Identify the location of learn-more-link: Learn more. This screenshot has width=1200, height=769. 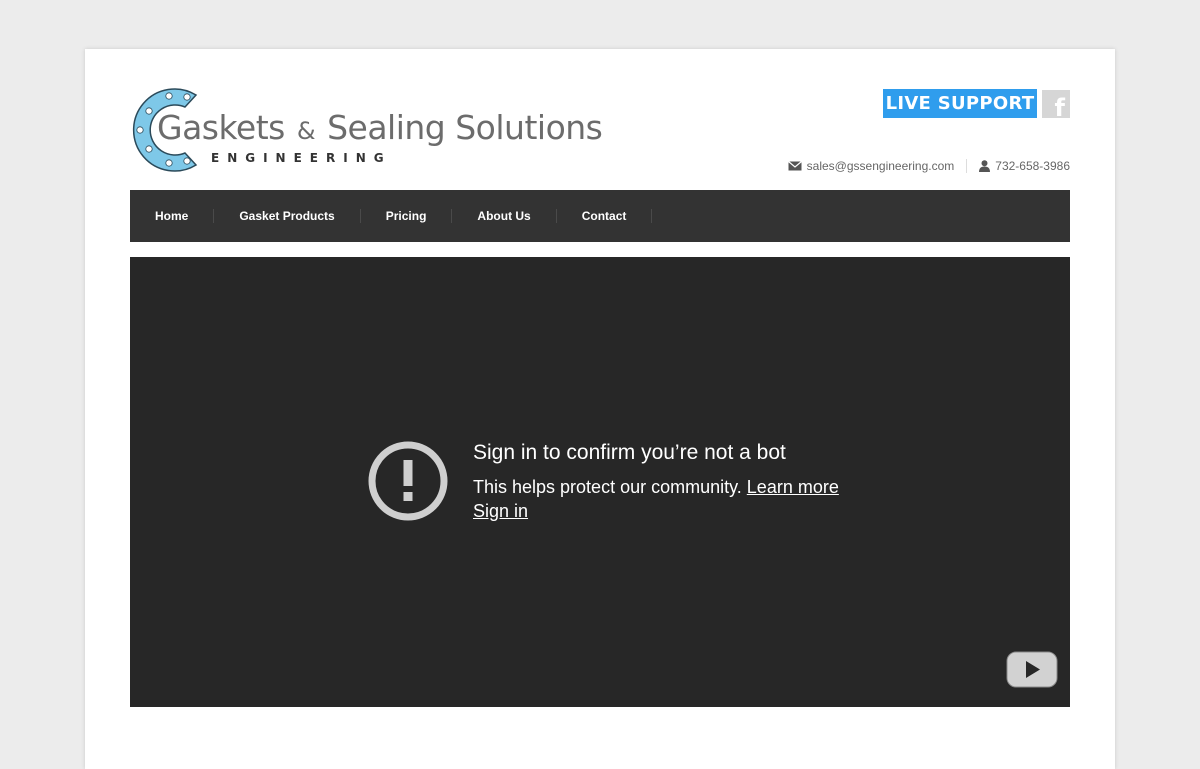
(793, 487).